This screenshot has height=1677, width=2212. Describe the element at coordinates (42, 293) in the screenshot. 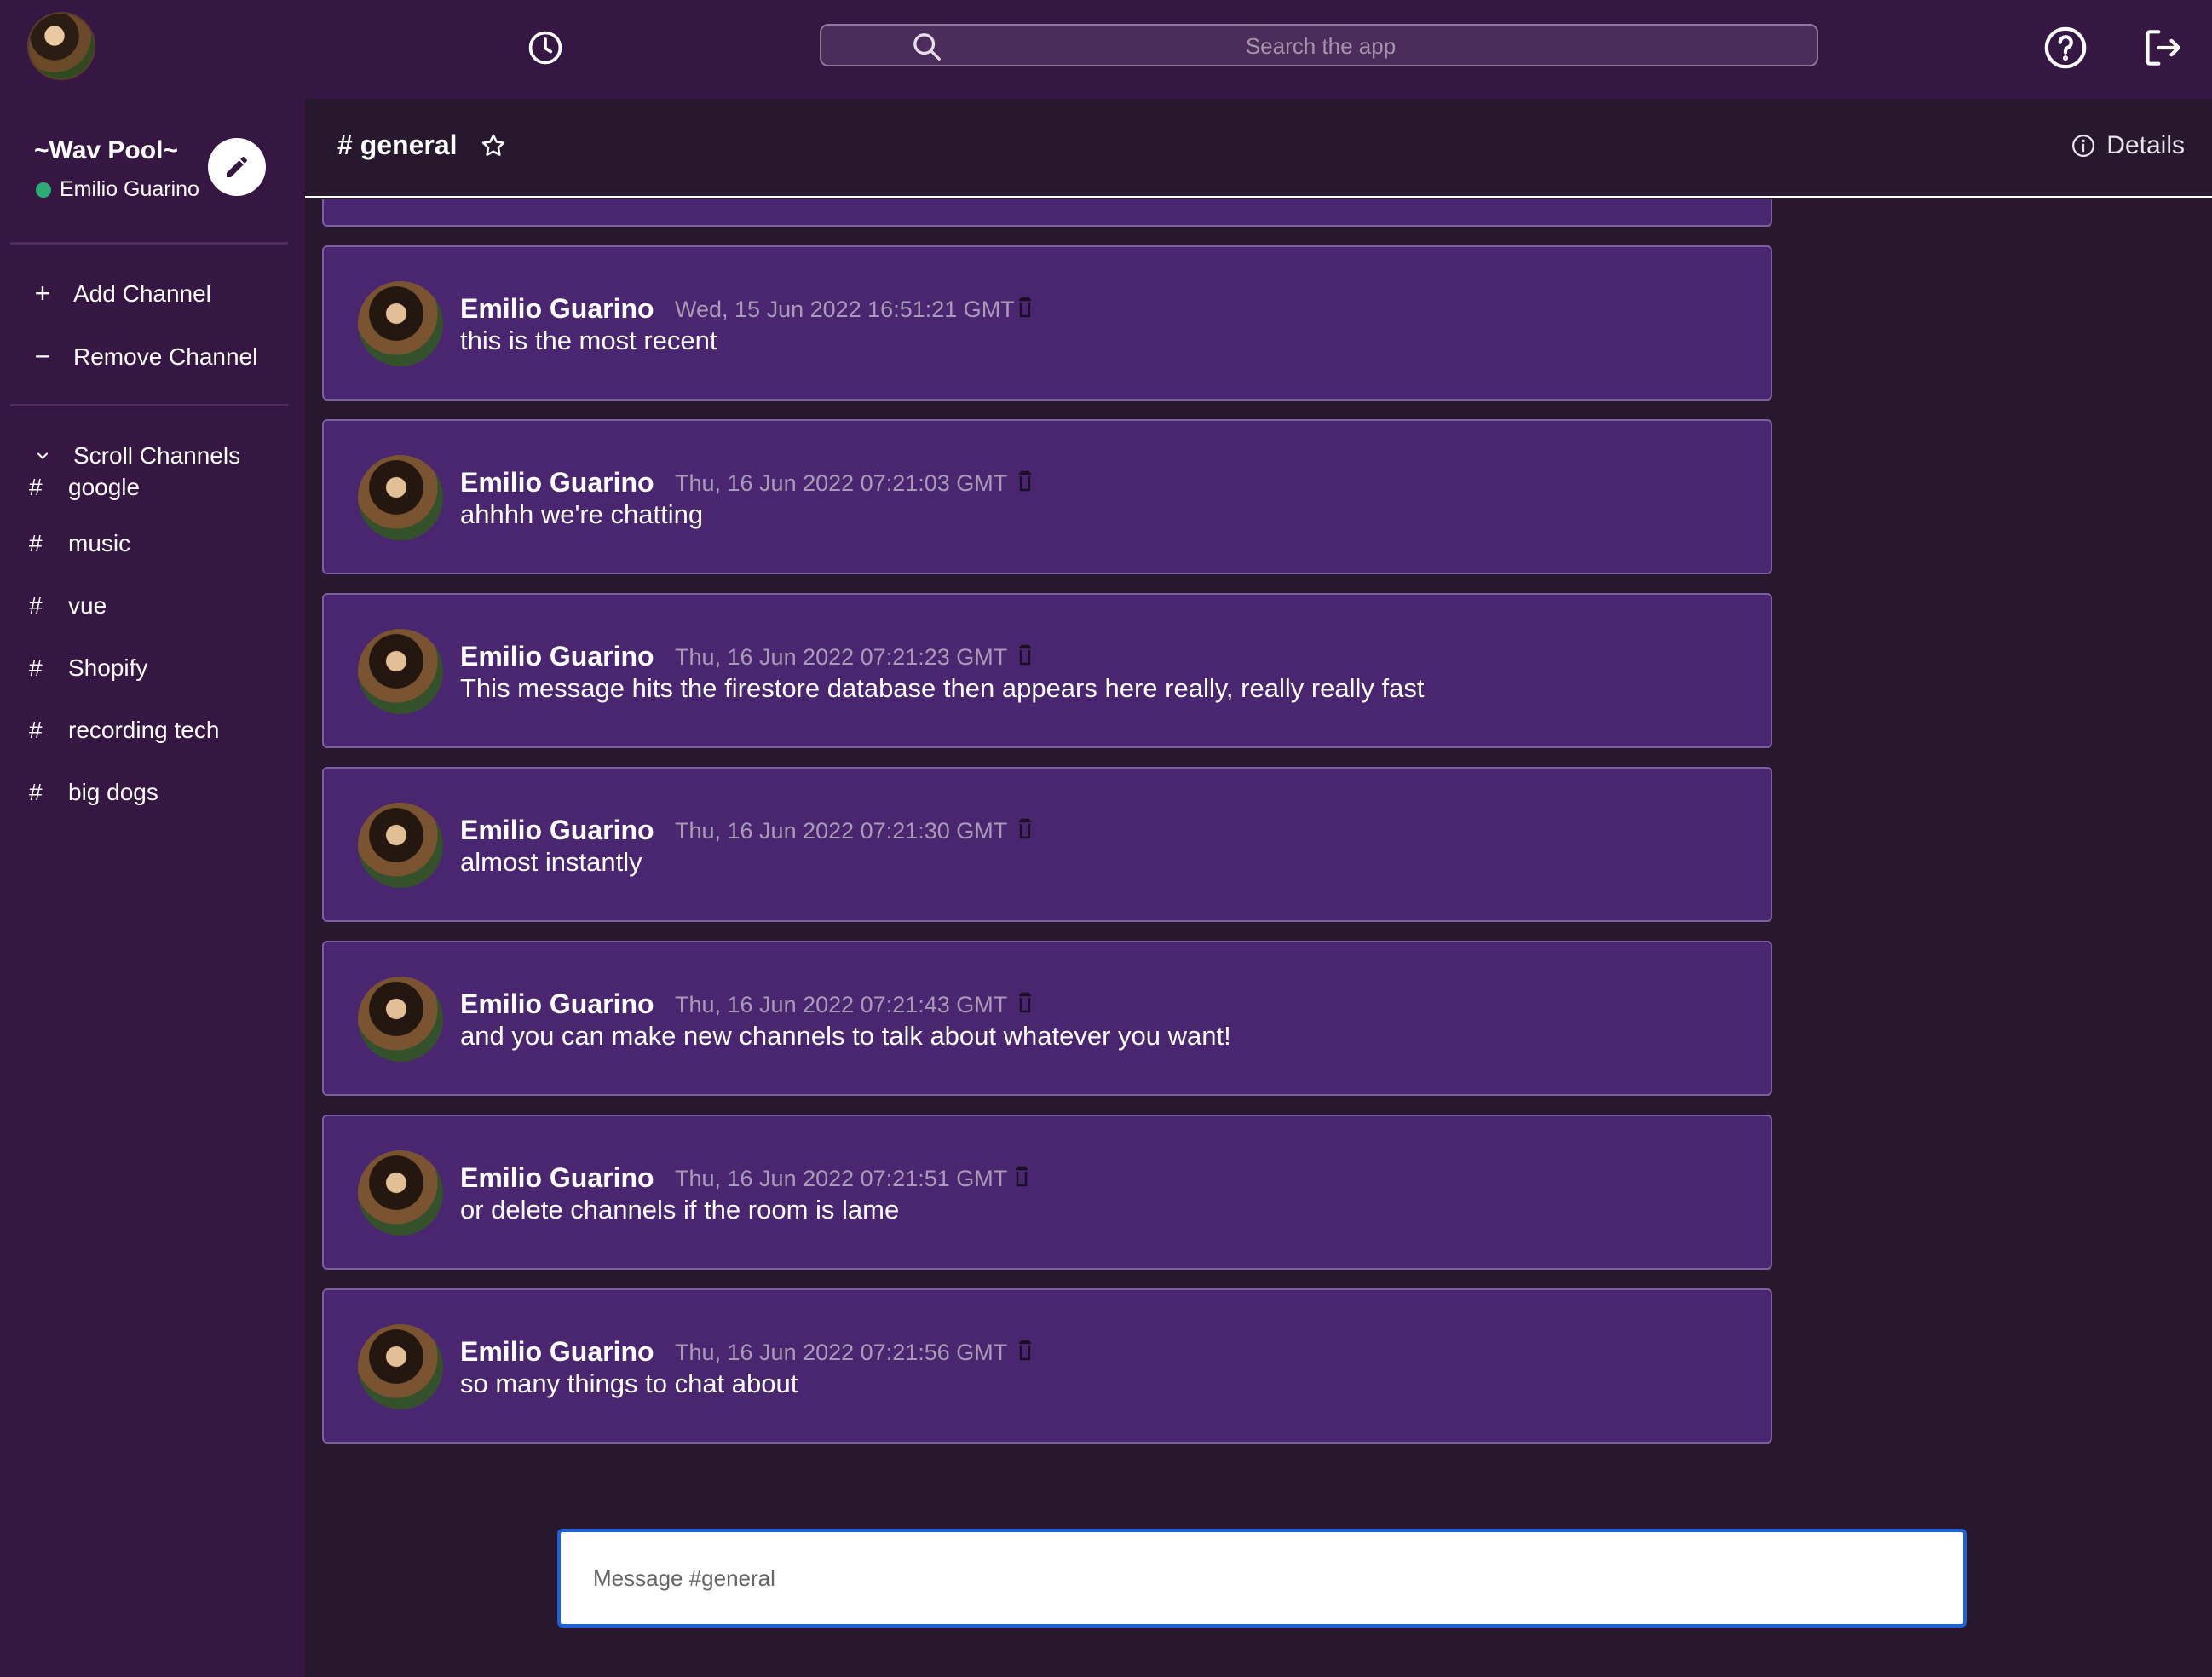

I see `plus-icon: +` at that location.